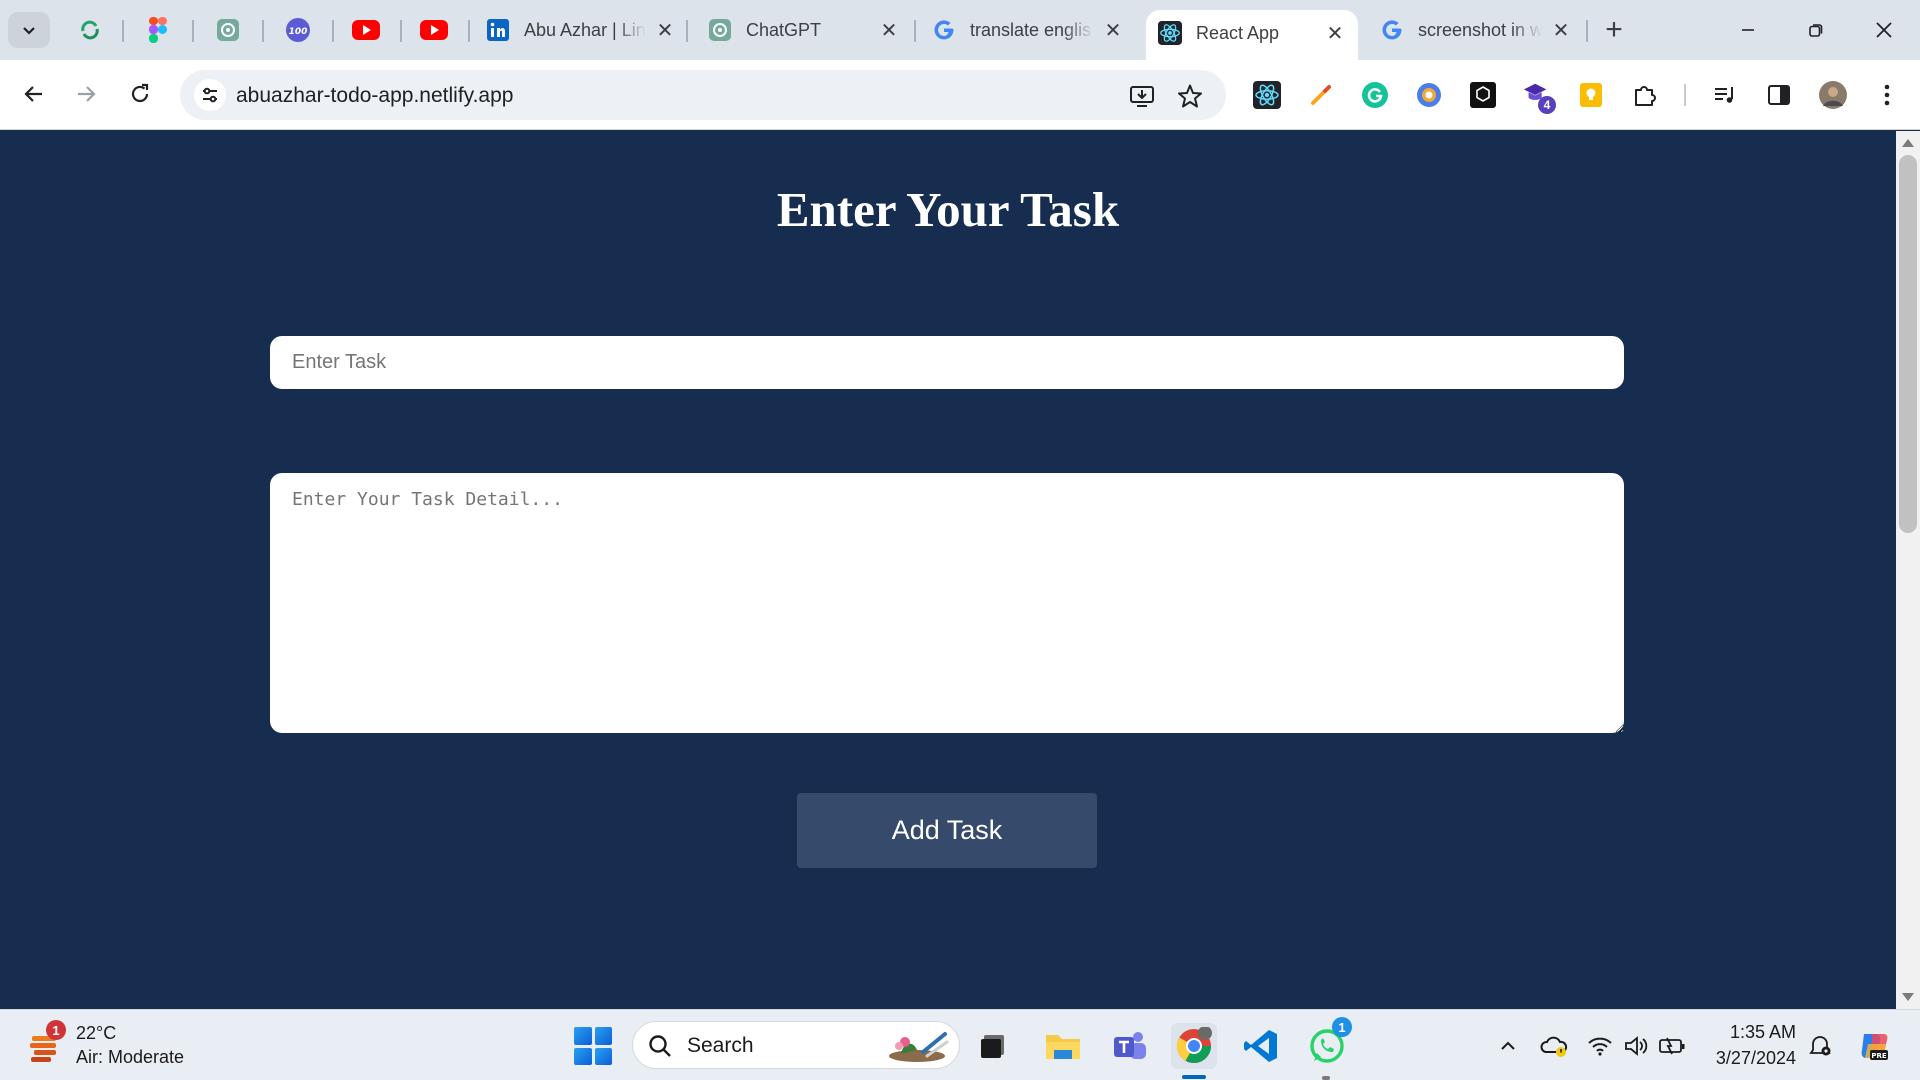 This screenshot has width=1920, height=1080. I want to click on bookmark-button, so click(1190, 96).